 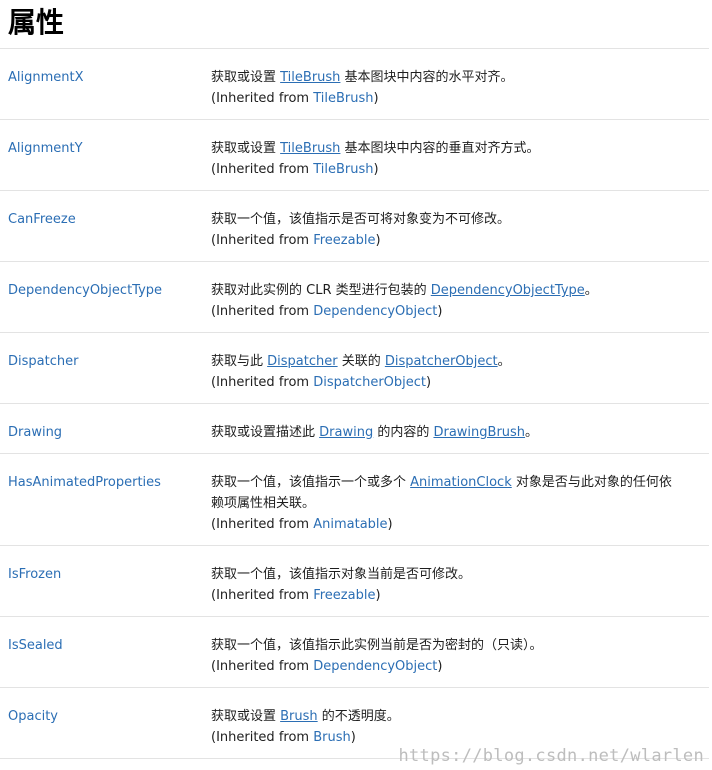 What do you see at coordinates (105, 93) in the screenshot?
I see `property-link-alignmentx: AlignmentX` at bounding box center [105, 93].